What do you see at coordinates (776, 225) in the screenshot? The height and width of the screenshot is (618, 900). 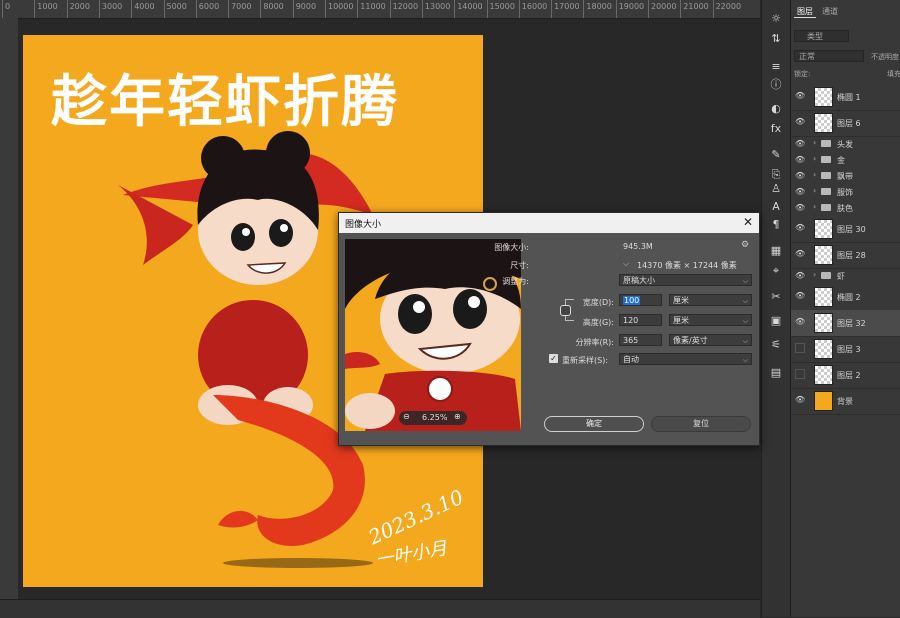 I see `paragraph-icon: ¶` at bounding box center [776, 225].